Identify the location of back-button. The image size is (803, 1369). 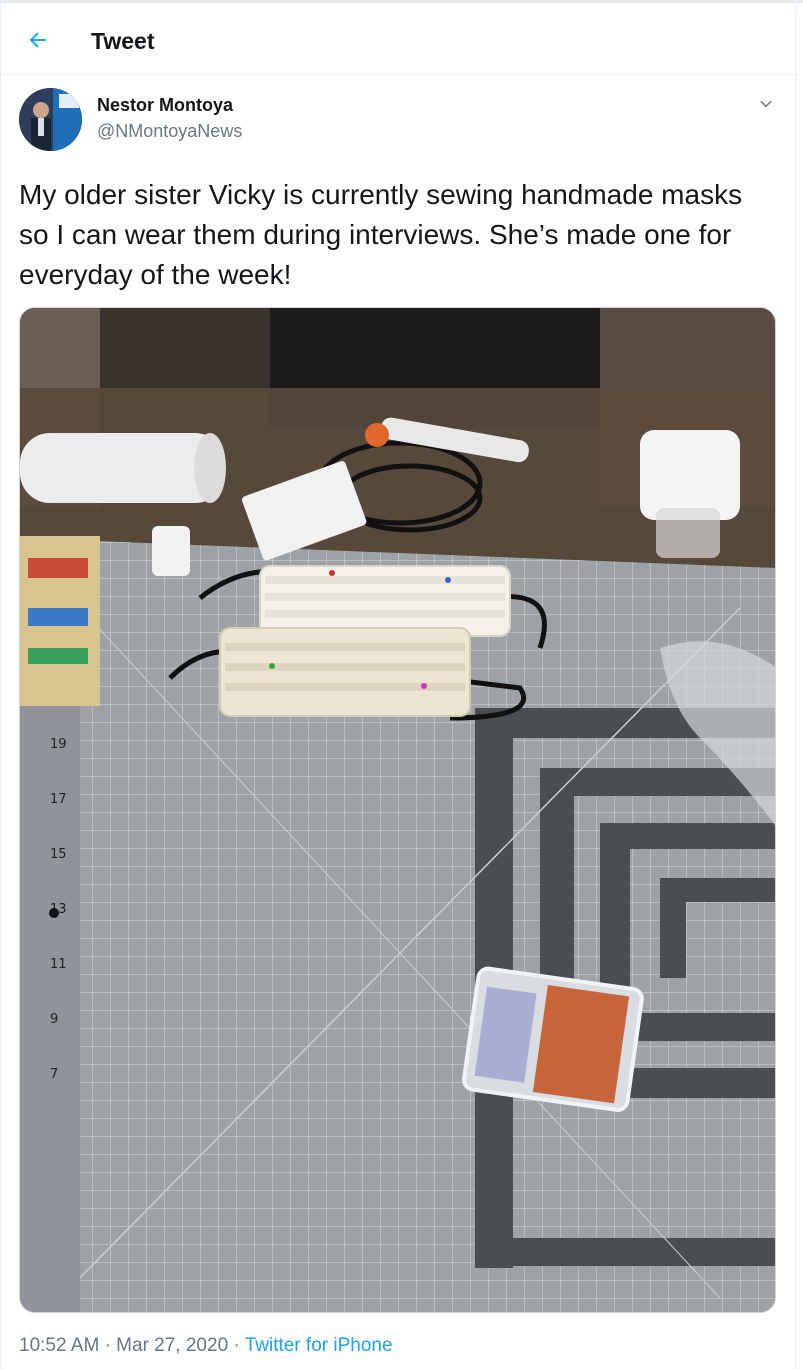
(38, 40).